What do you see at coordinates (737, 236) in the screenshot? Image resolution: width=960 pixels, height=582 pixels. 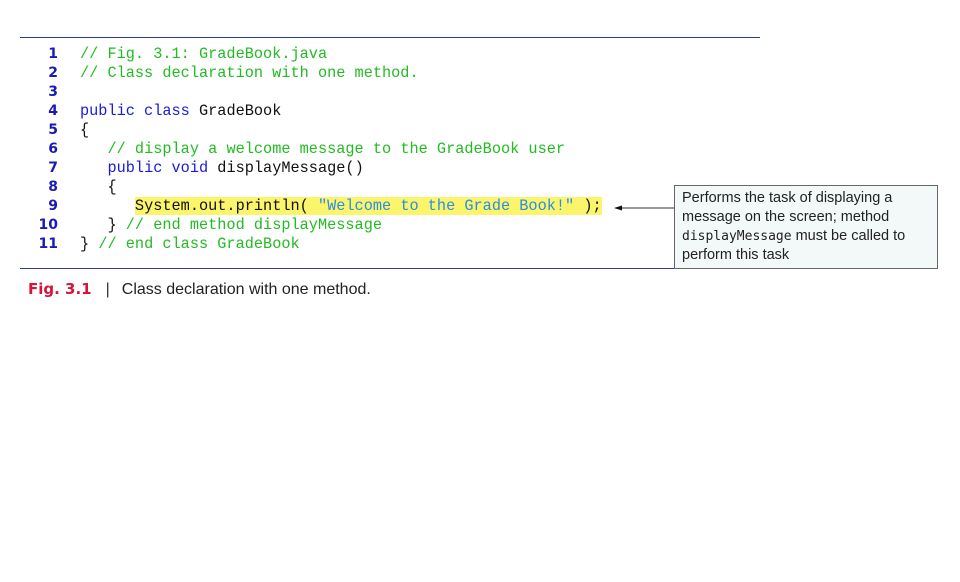 I see `callout-code: displayMessage` at bounding box center [737, 236].